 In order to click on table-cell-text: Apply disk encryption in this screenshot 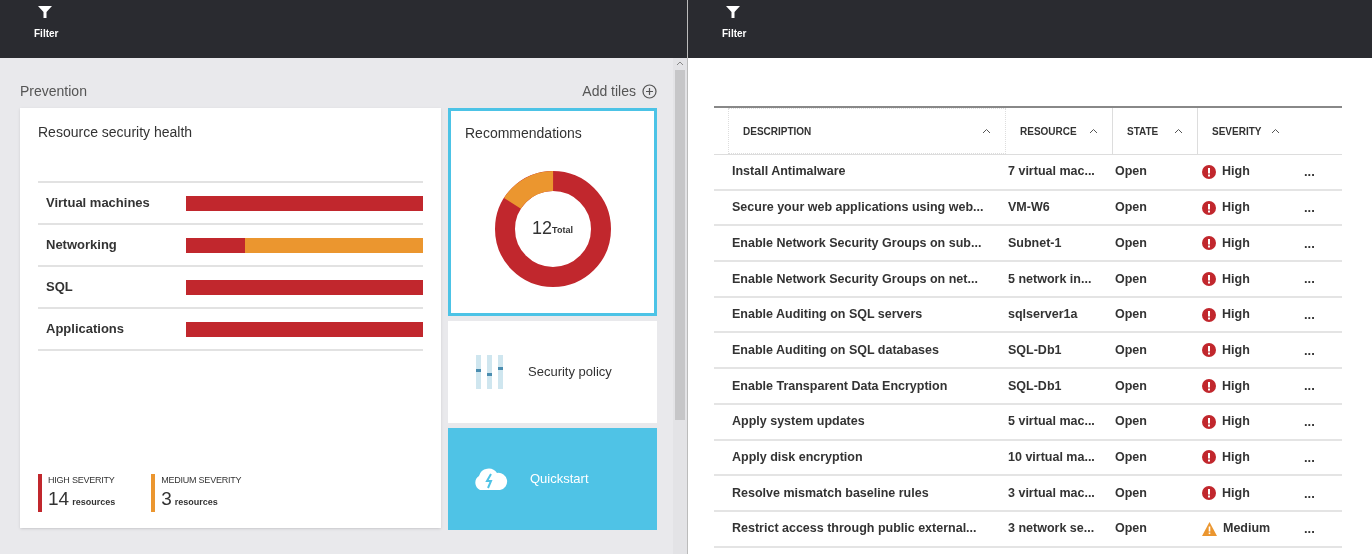, I will do `click(797, 457)`.